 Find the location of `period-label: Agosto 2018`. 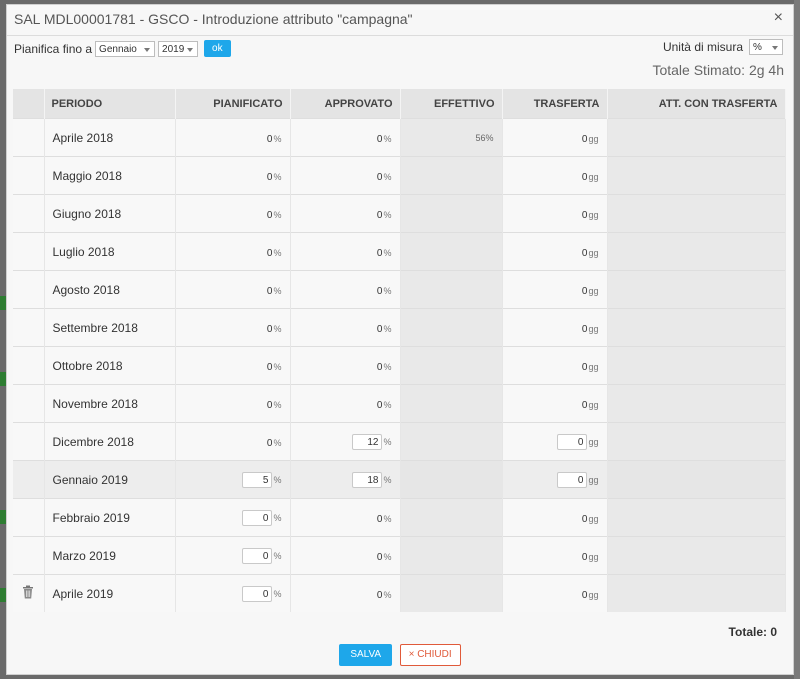

period-label: Agosto 2018 is located at coordinates (86, 289).